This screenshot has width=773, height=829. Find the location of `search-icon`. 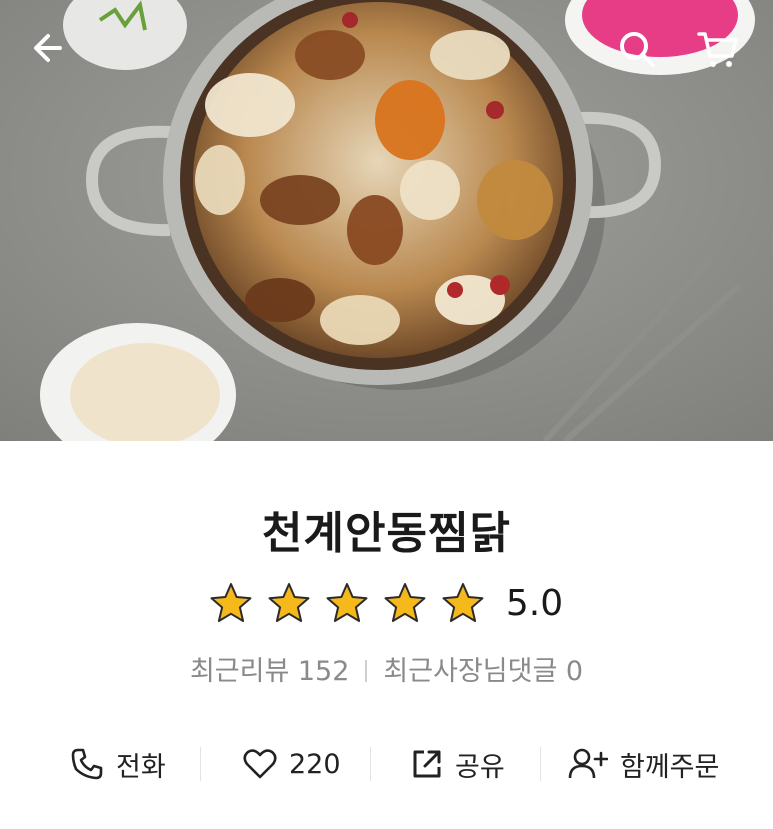

search-icon is located at coordinates (637, 49).